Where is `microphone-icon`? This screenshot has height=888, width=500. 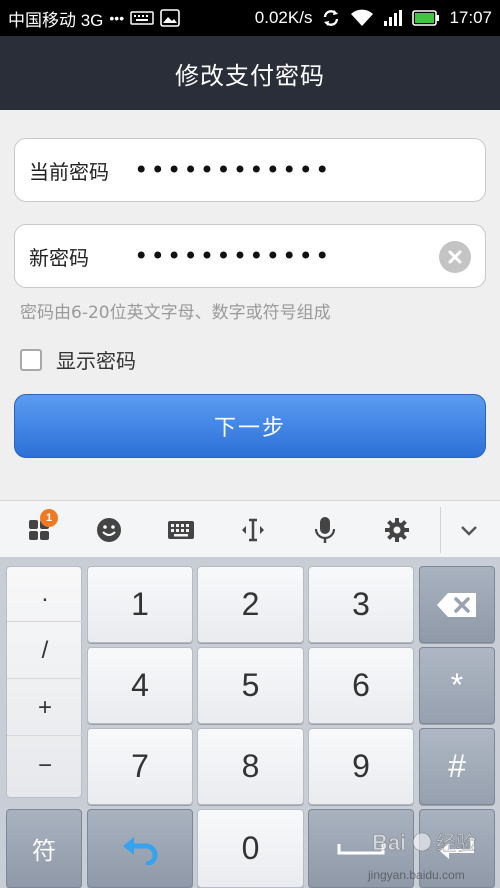 microphone-icon is located at coordinates (325, 530).